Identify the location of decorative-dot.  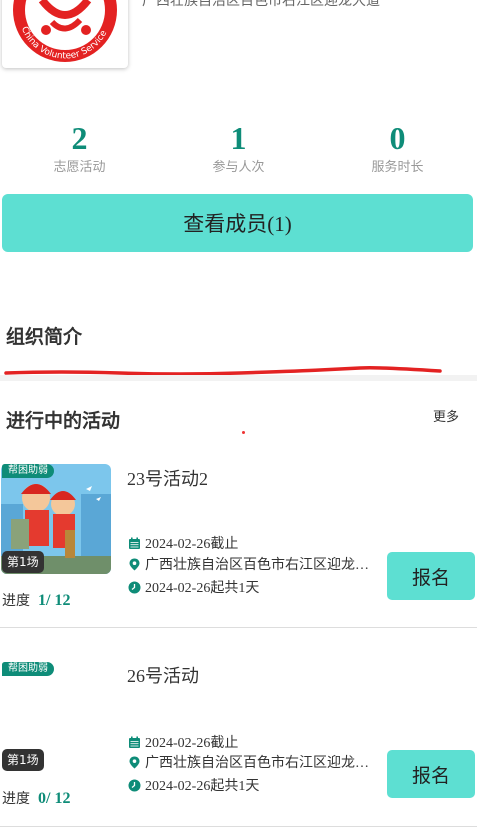
(243, 432).